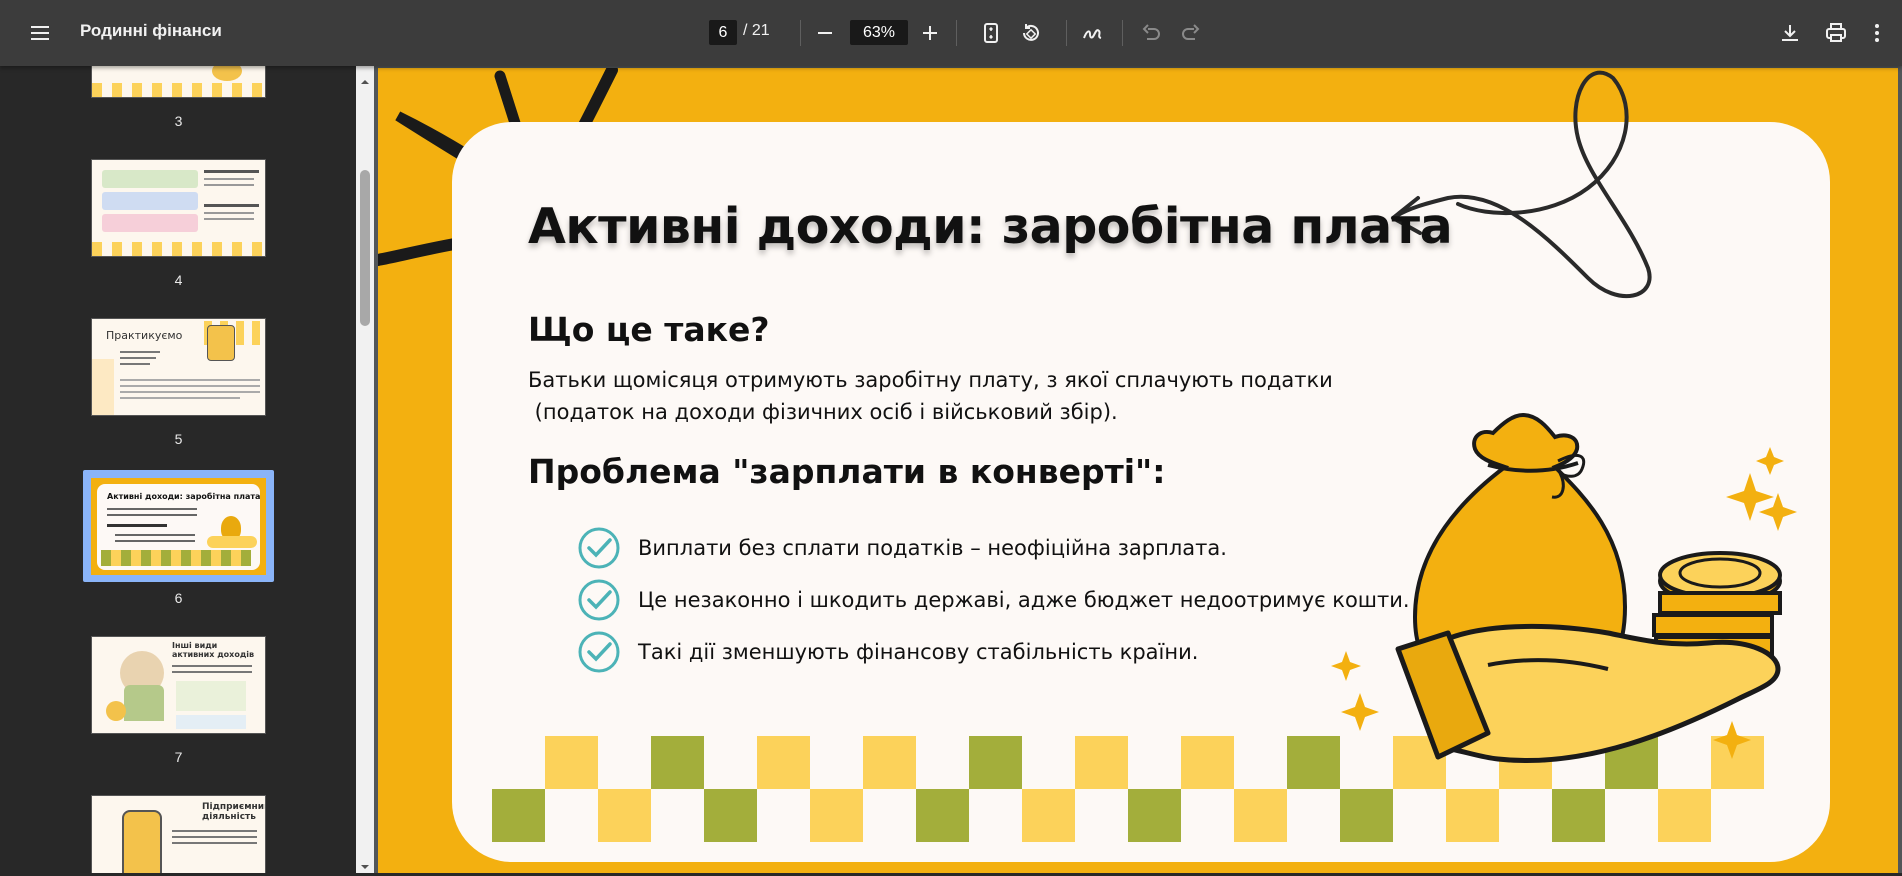 This screenshot has height=876, width=1902. Describe the element at coordinates (178, 834) in the screenshot. I see `thumbnail-page-8: Підприємницька діяльність` at that location.